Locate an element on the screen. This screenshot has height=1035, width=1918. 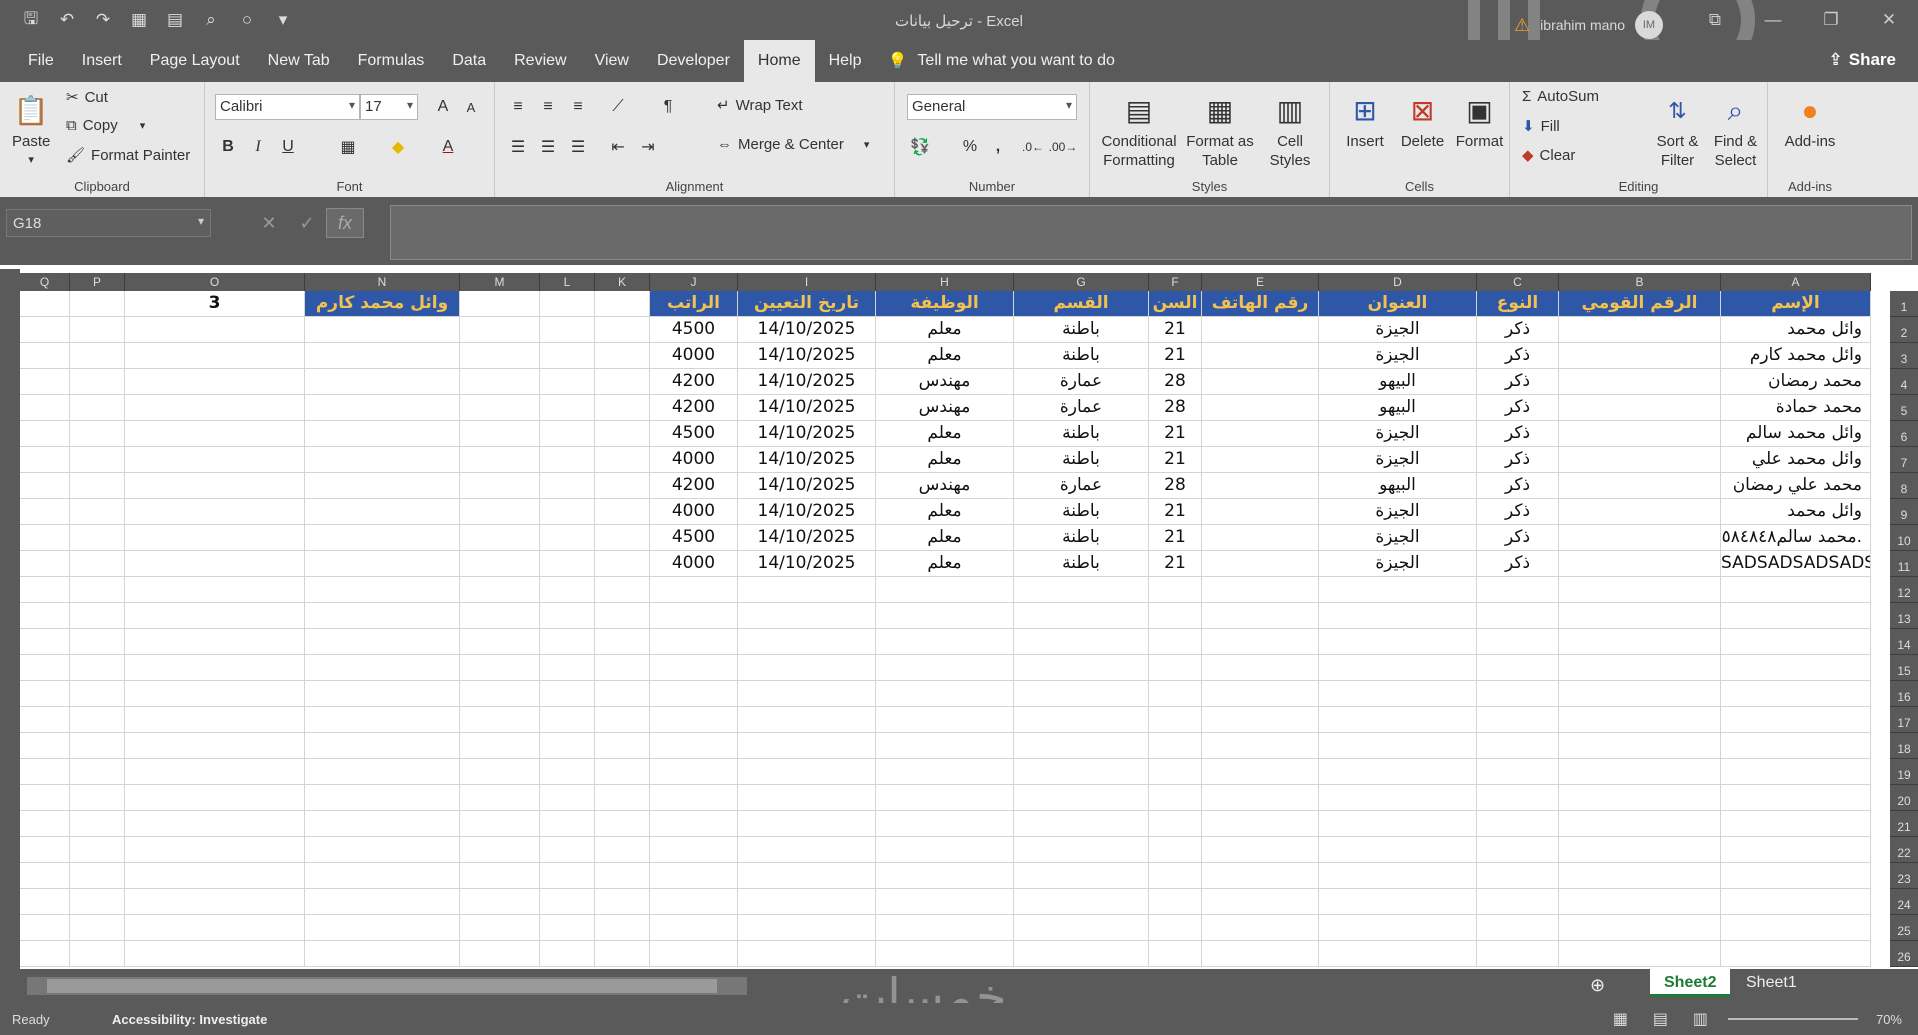
font-name-select: Calibri is located at coordinates (287, 107).